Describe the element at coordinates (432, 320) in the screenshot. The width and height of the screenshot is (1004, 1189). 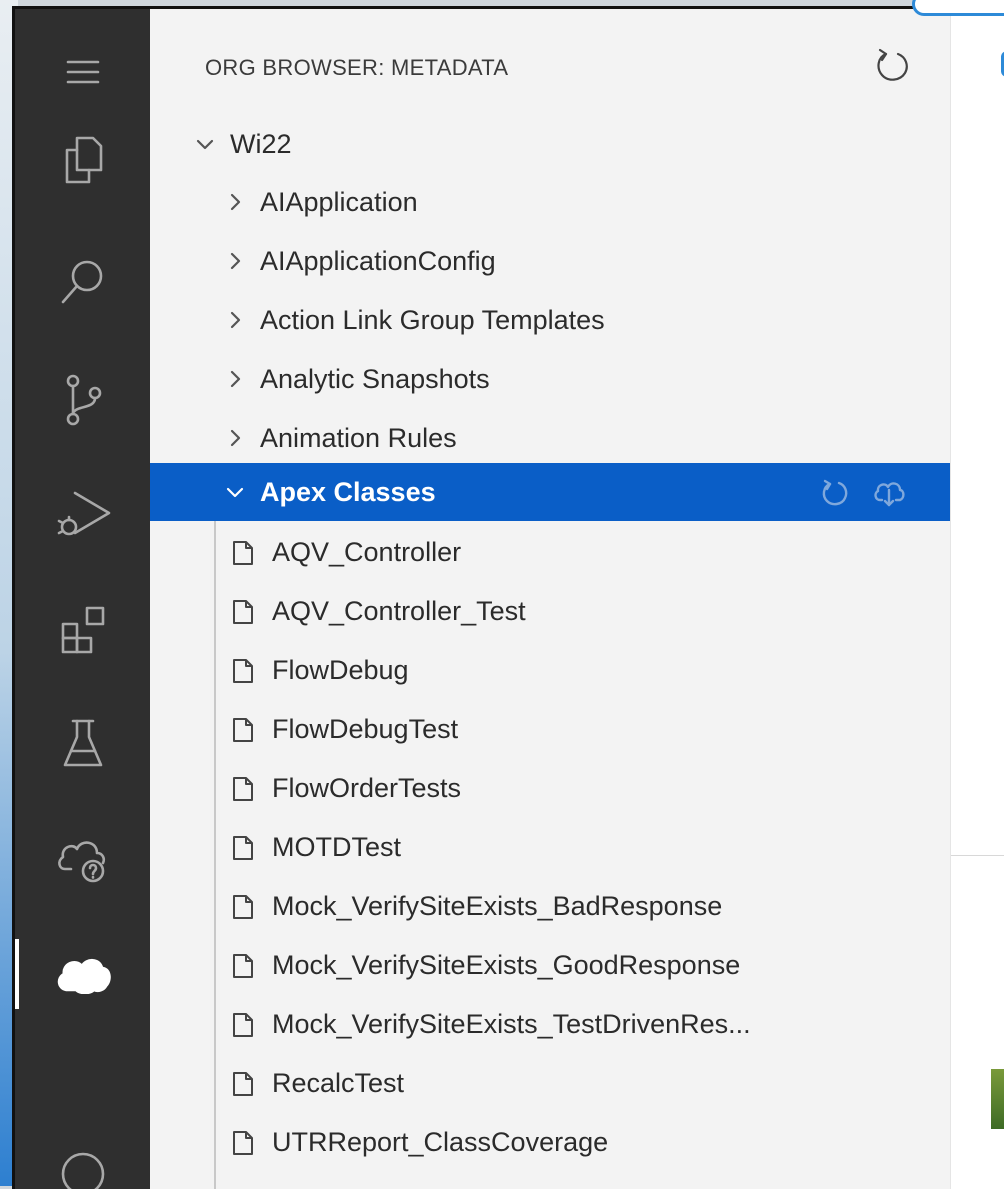
I see `tree-item-label: Action Link Group Templates` at that location.